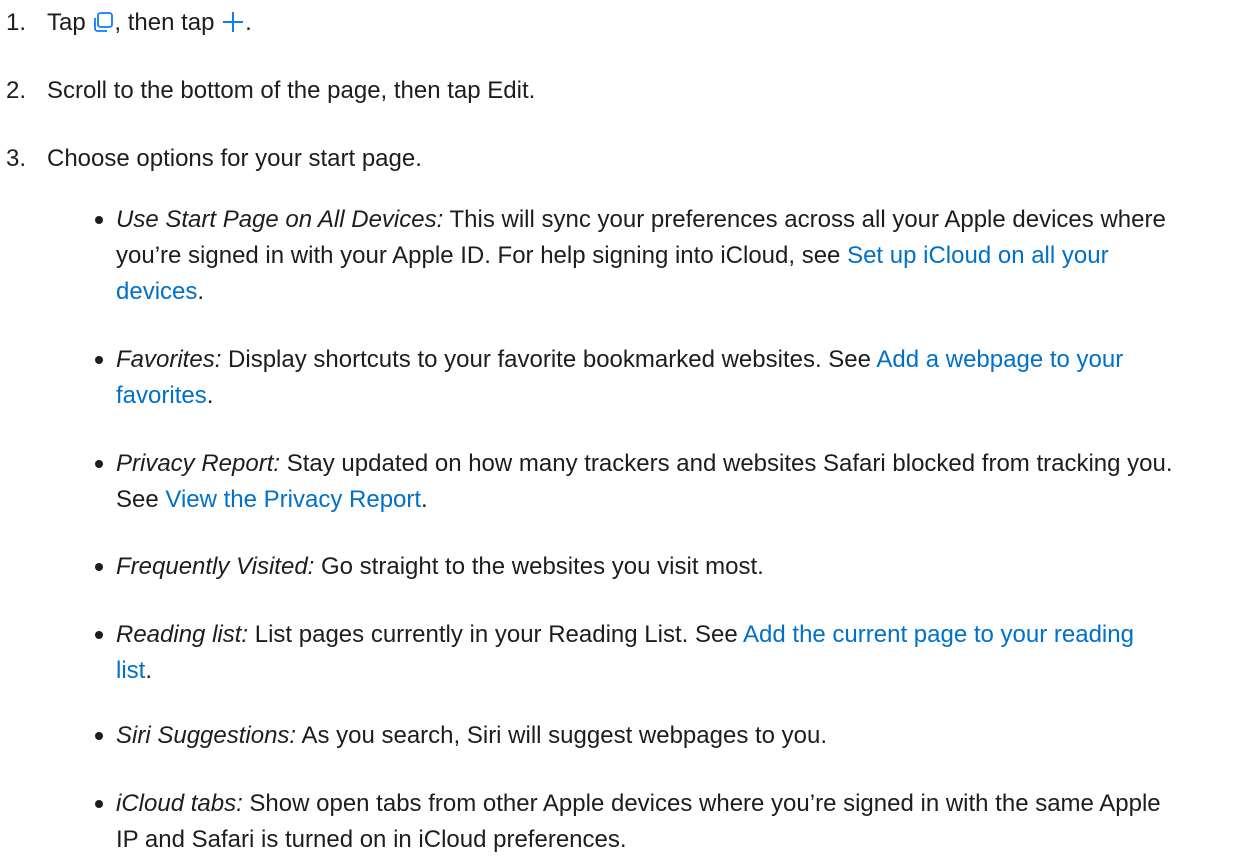  What do you see at coordinates (103, 26) in the screenshot?
I see `tabs-icon` at bounding box center [103, 26].